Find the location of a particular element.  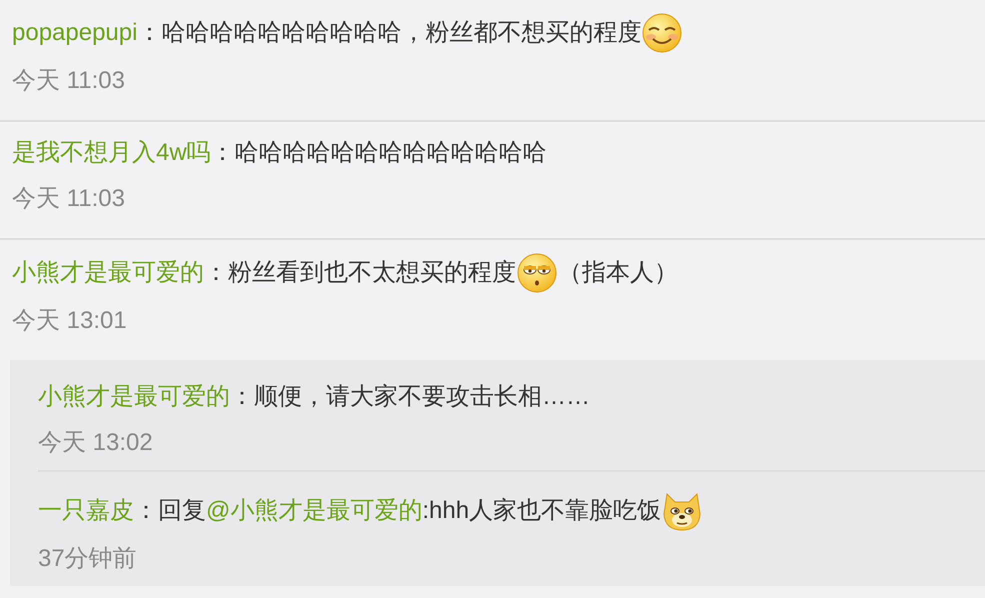

comment-text: （指本人） is located at coordinates (618, 273).